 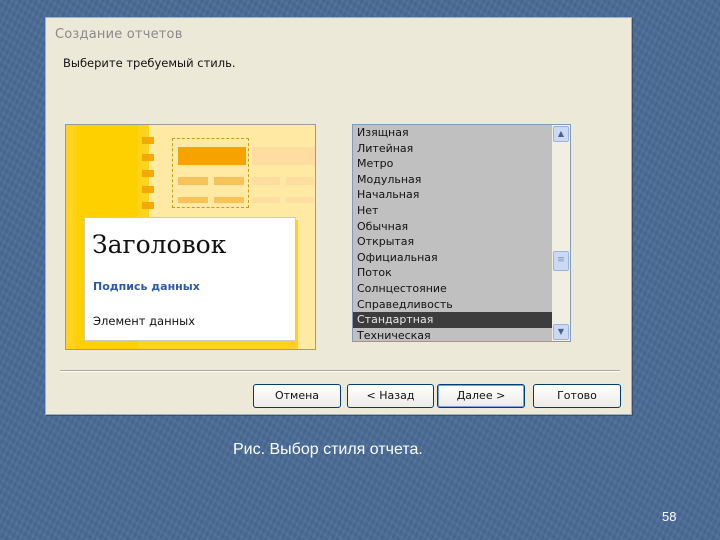 What do you see at coordinates (669, 516) in the screenshot?
I see `page-number: 58` at bounding box center [669, 516].